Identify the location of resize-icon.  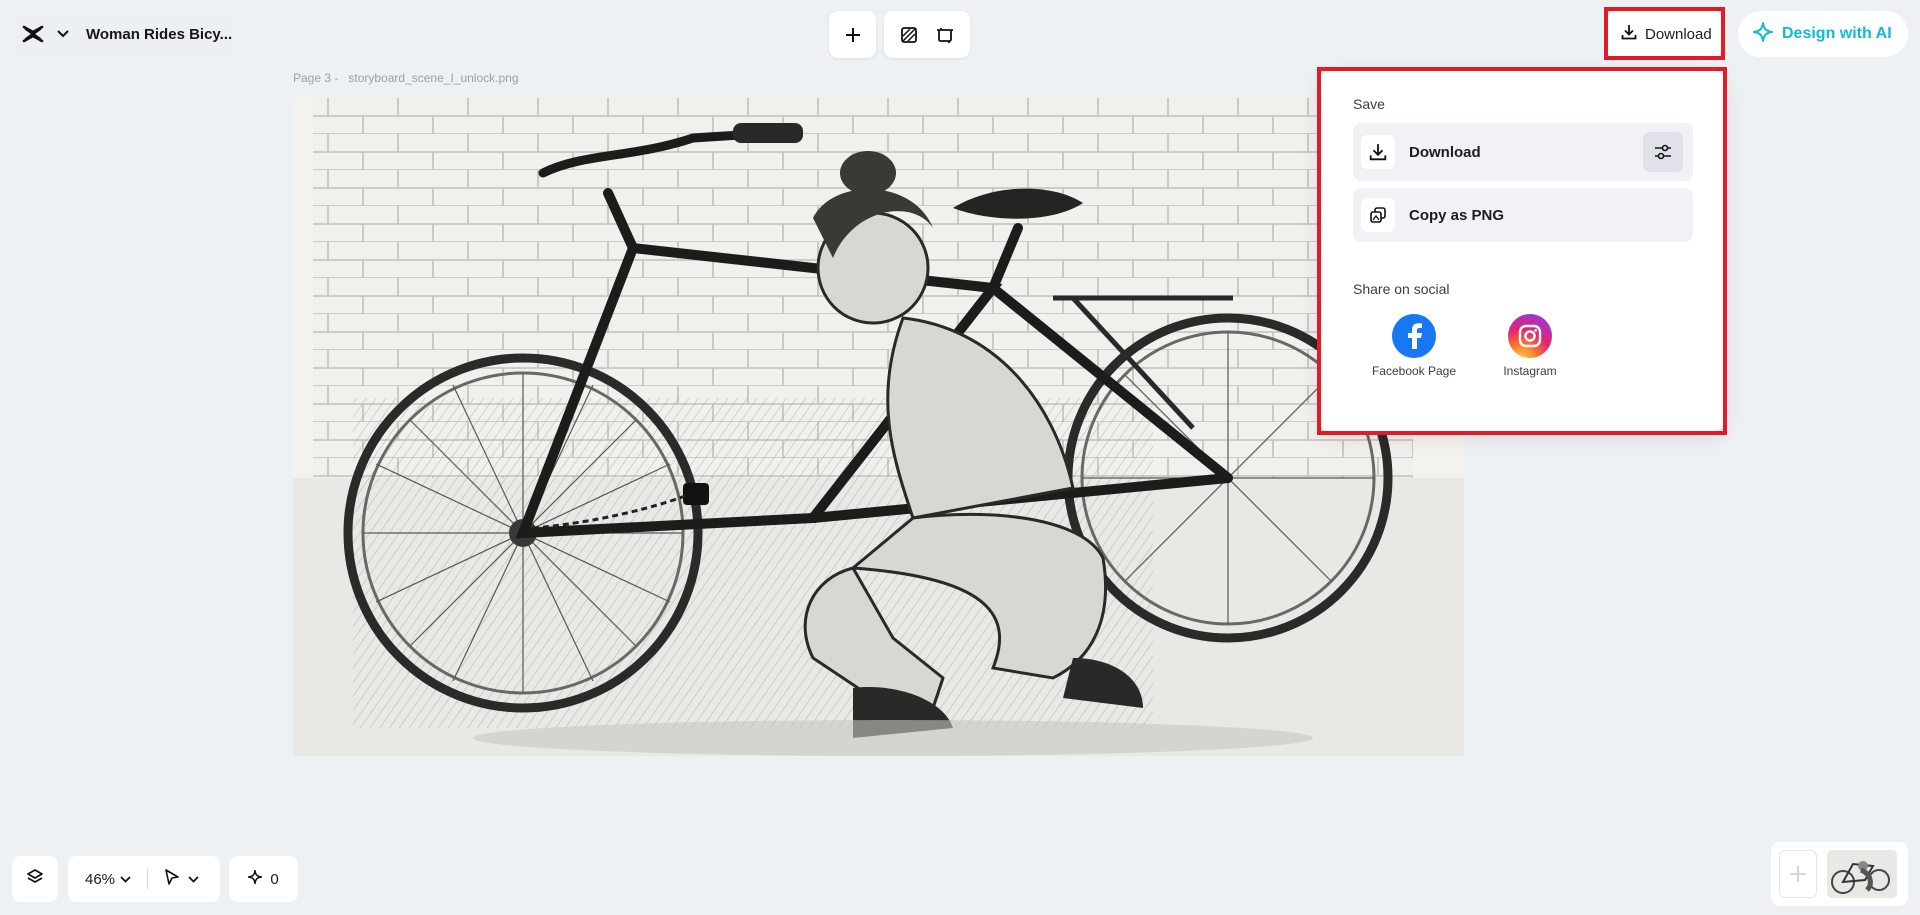
(945, 35).